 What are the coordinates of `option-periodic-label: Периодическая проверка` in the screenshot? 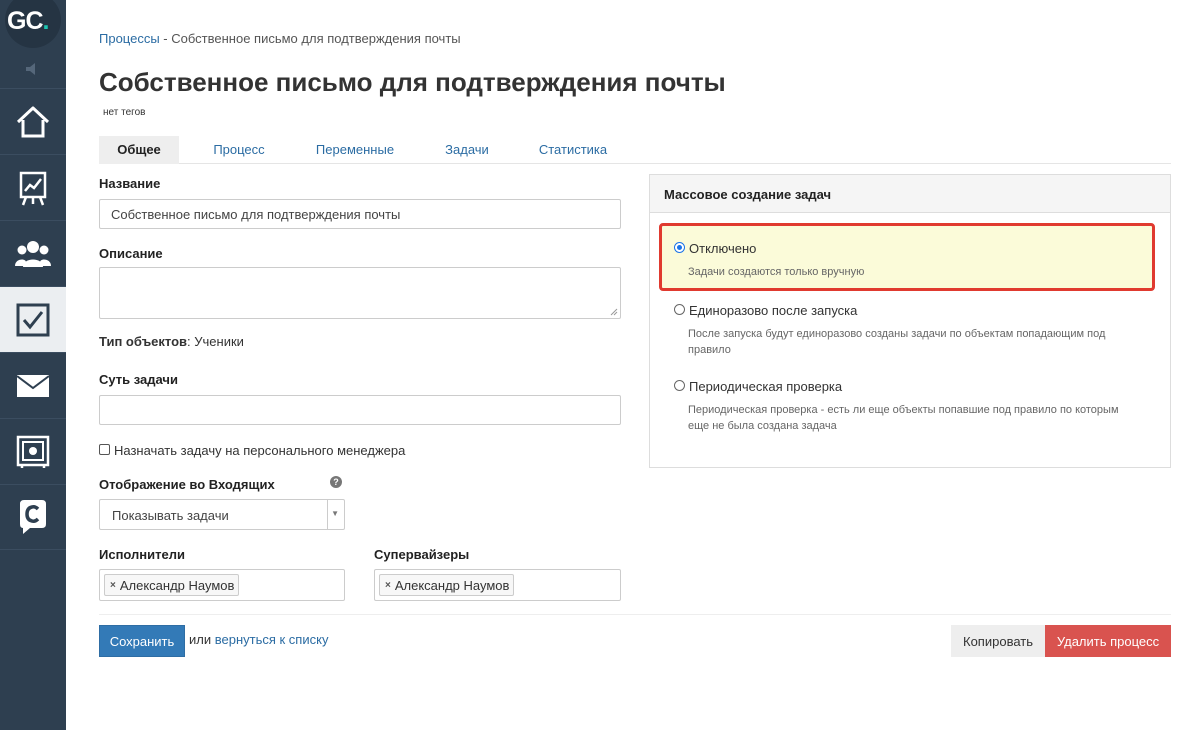 It's located at (765, 386).